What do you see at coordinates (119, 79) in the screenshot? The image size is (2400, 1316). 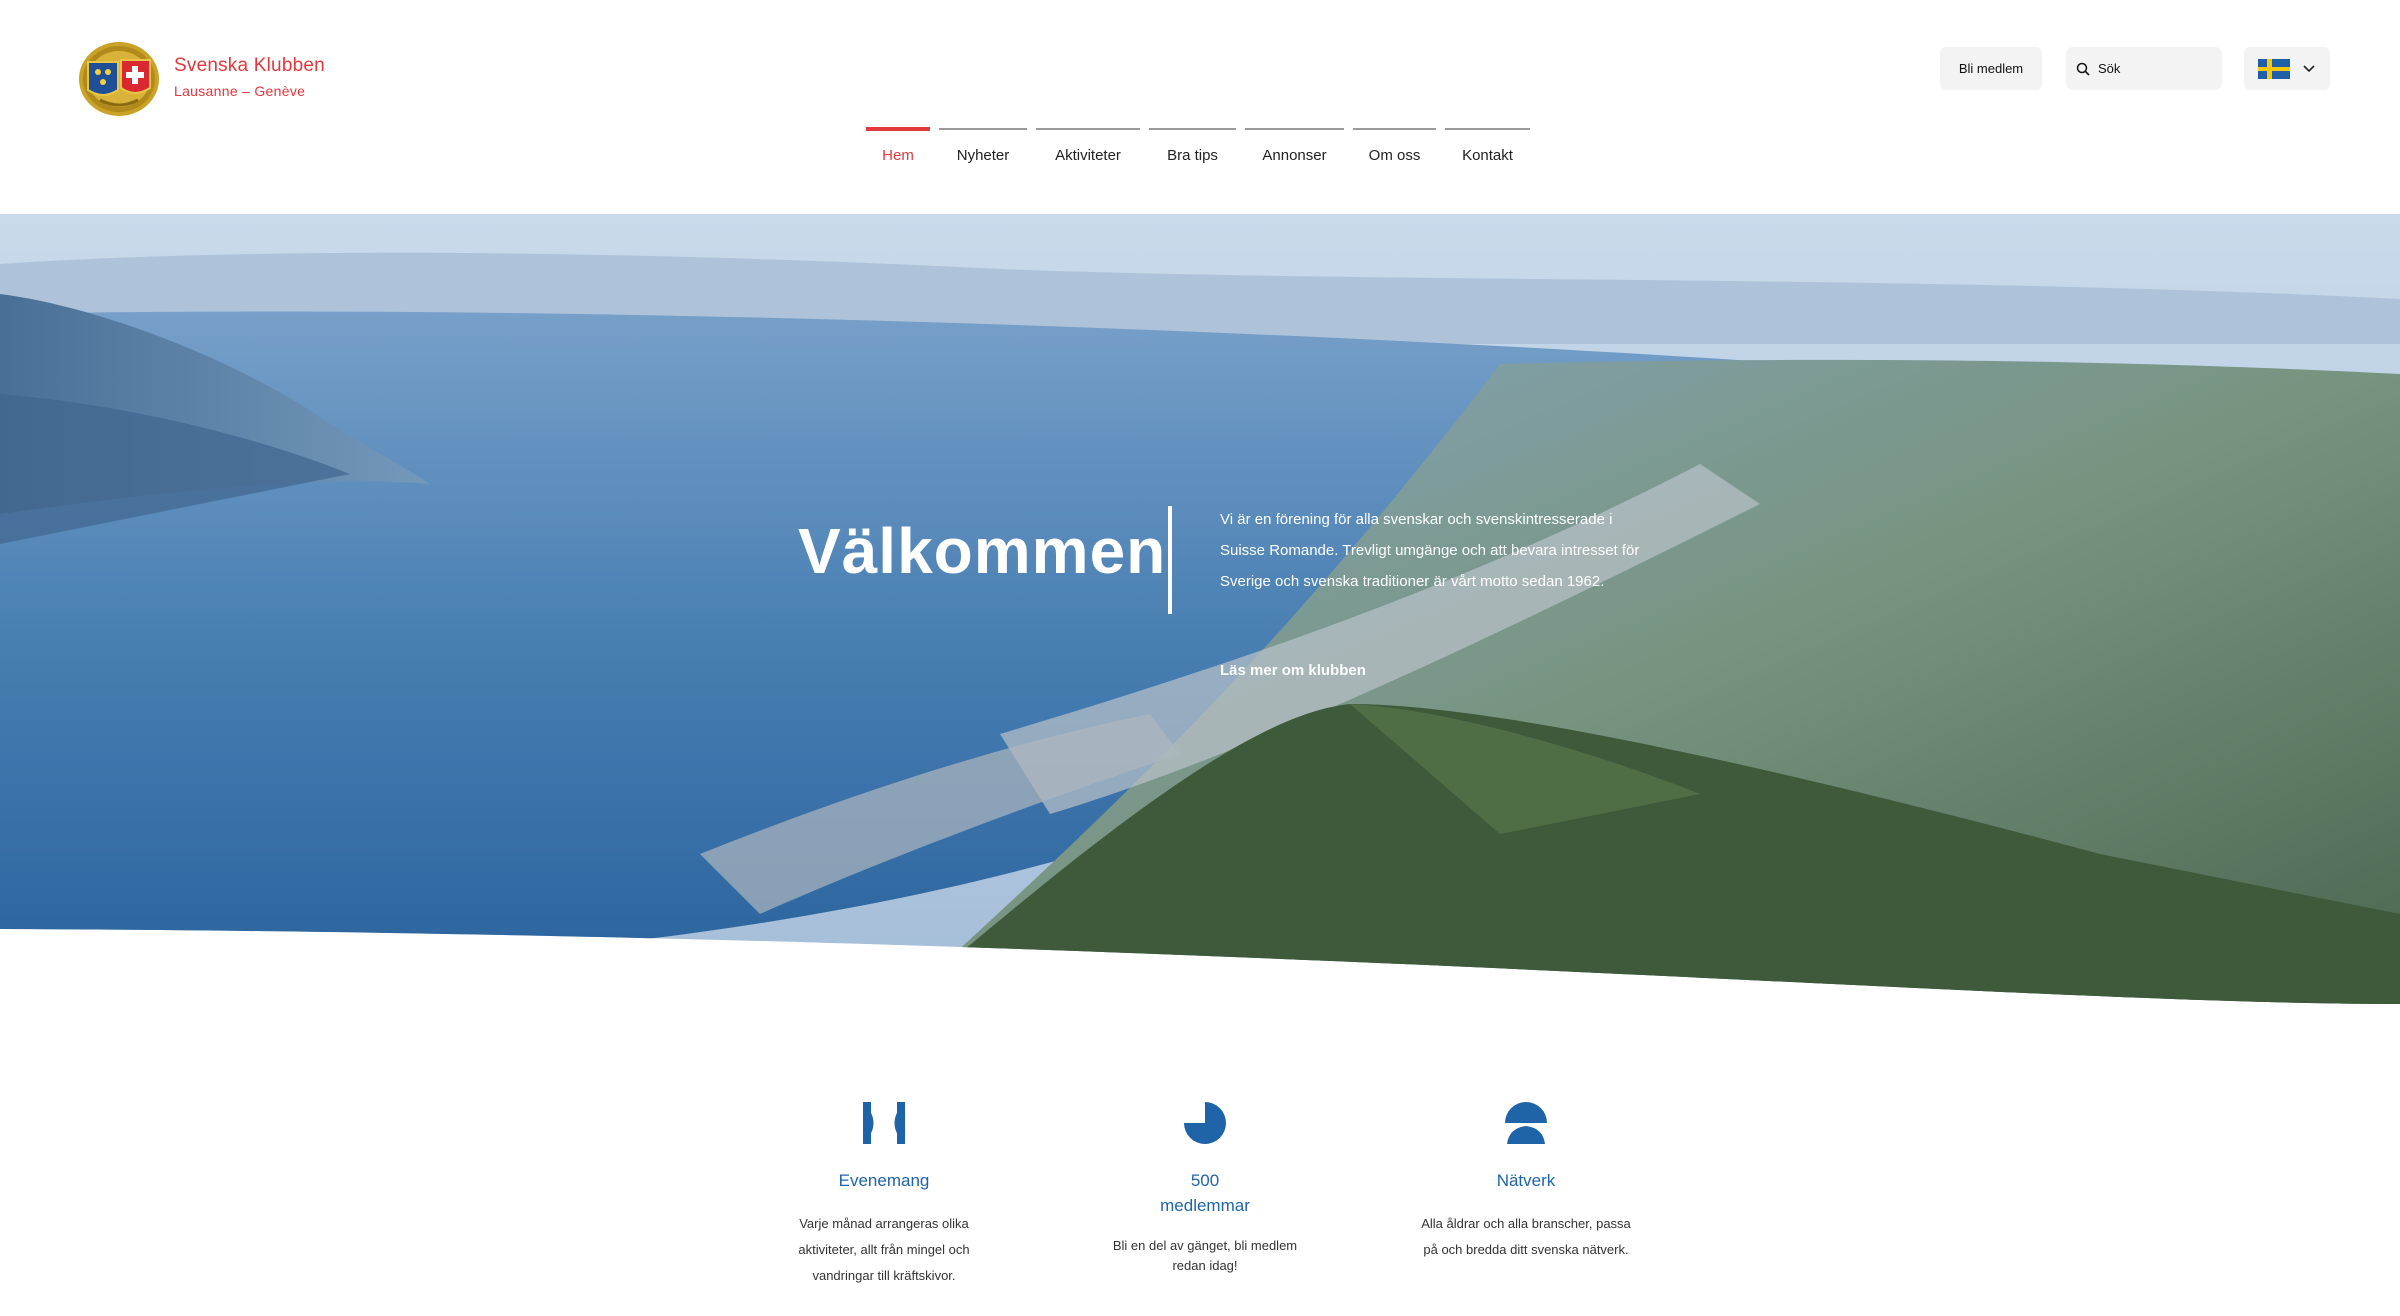 I see `club-logo` at bounding box center [119, 79].